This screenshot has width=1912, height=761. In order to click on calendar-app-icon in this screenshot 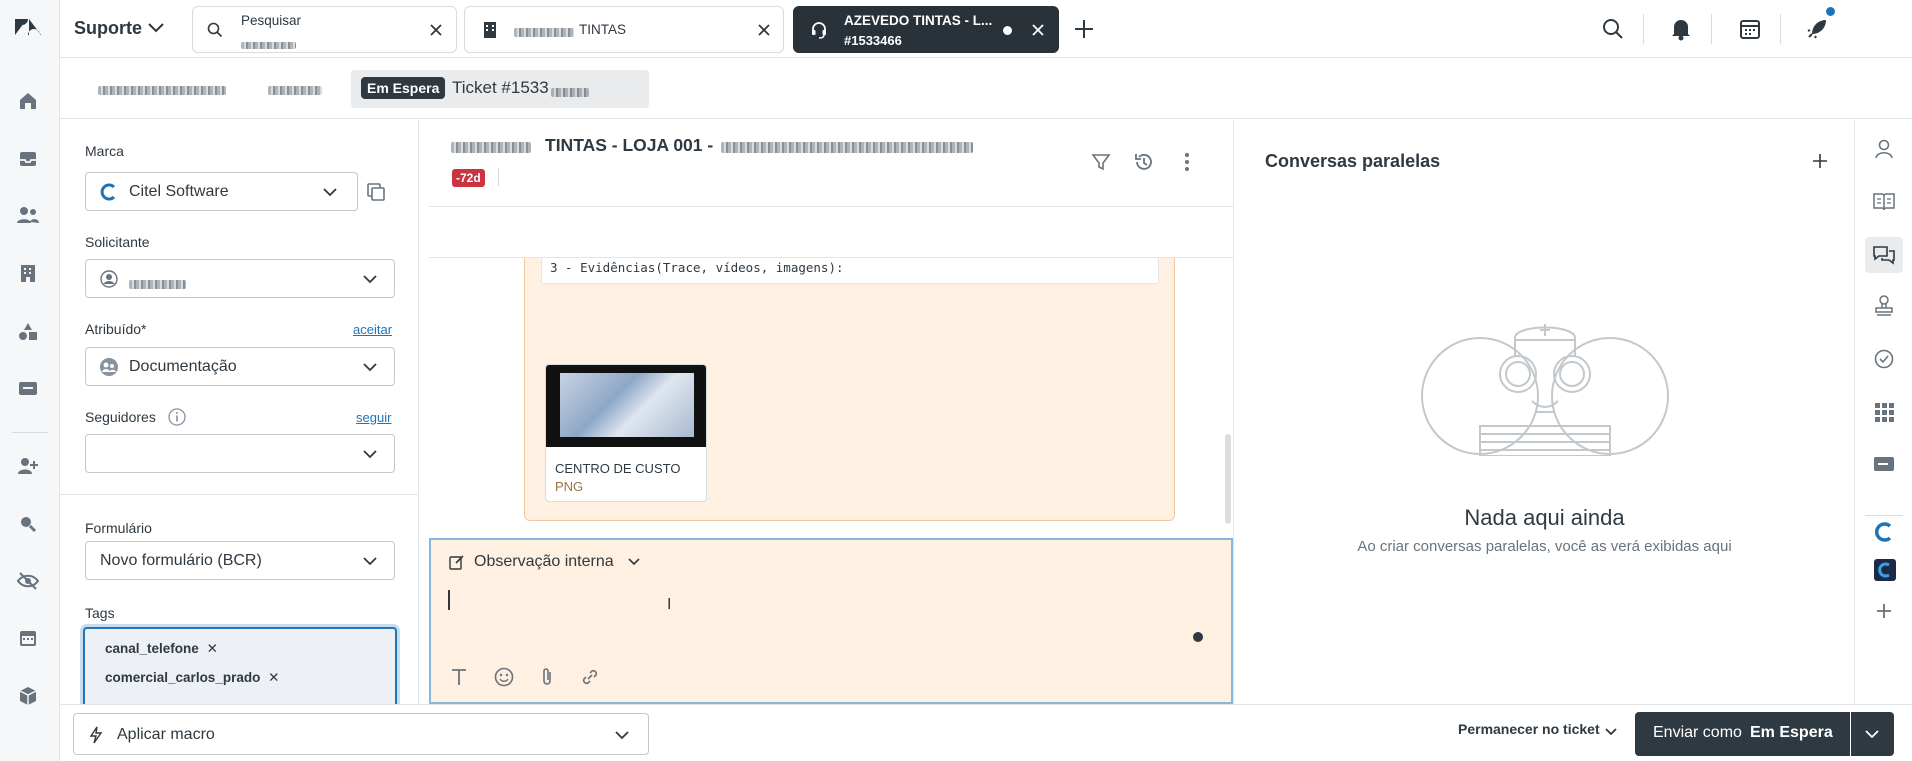, I will do `click(28, 638)`.